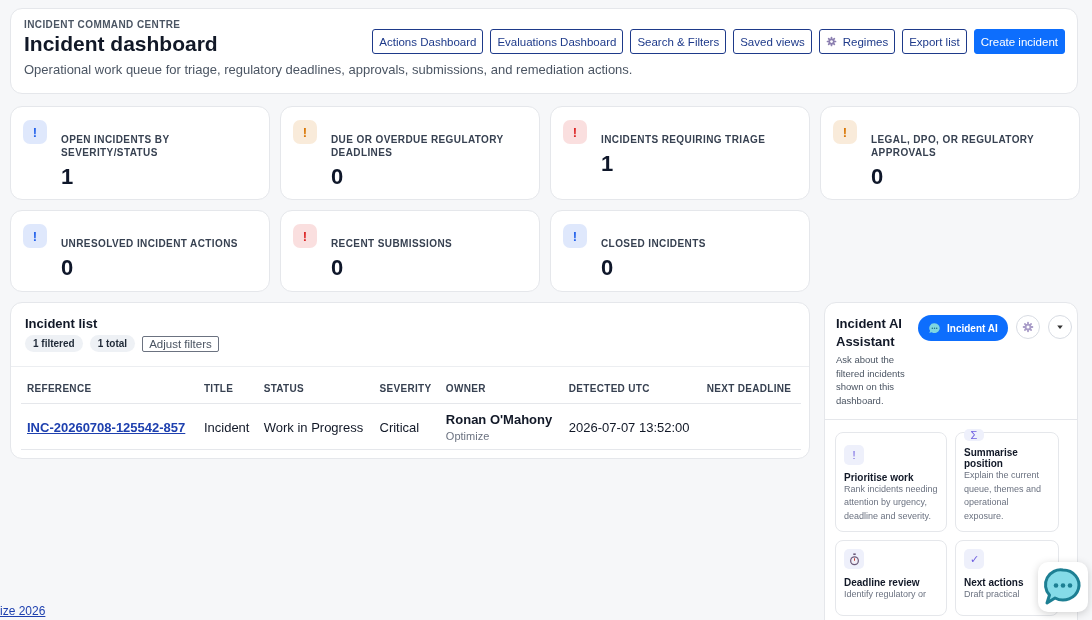 Image resolution: width=1092 pixels, height=620 pixels. Describe the element at coordinates (103, 24) in the screenshot. I see `eyebrow-label: INCIDENT COMMAND CENTRE` at that location.